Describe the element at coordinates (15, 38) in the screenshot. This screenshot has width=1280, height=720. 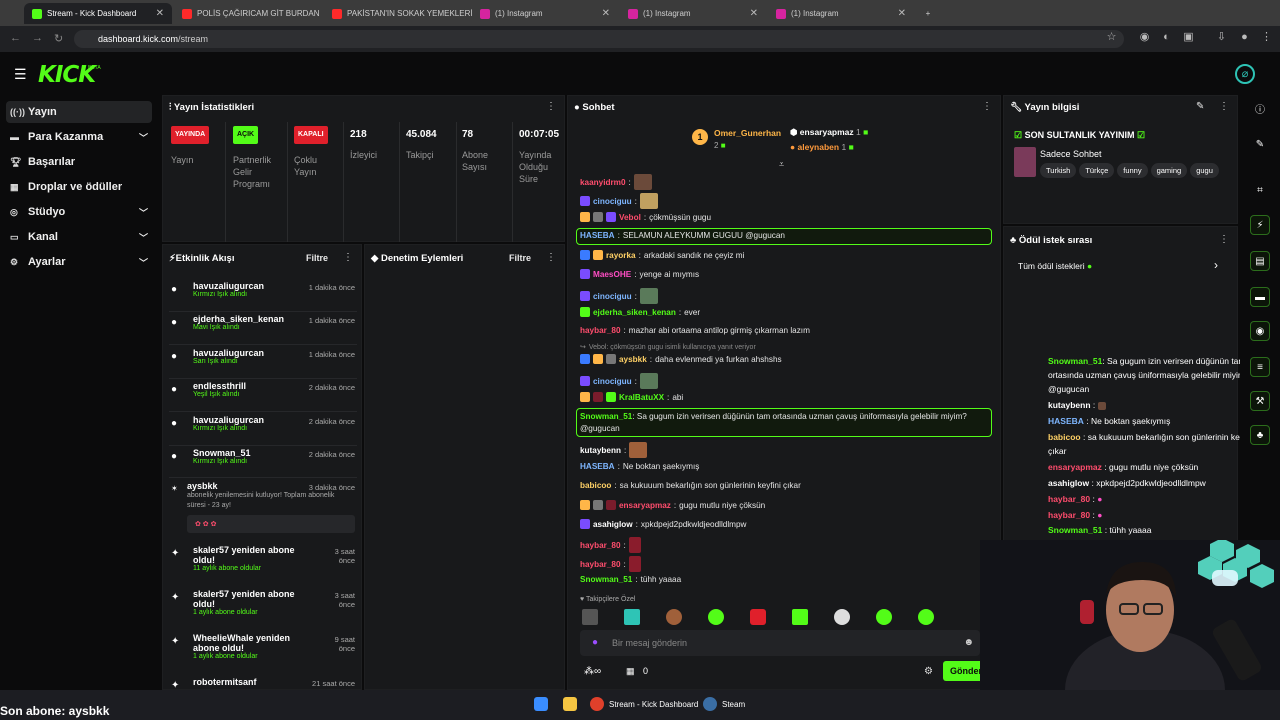
I see `back-icon: ←` at that location.